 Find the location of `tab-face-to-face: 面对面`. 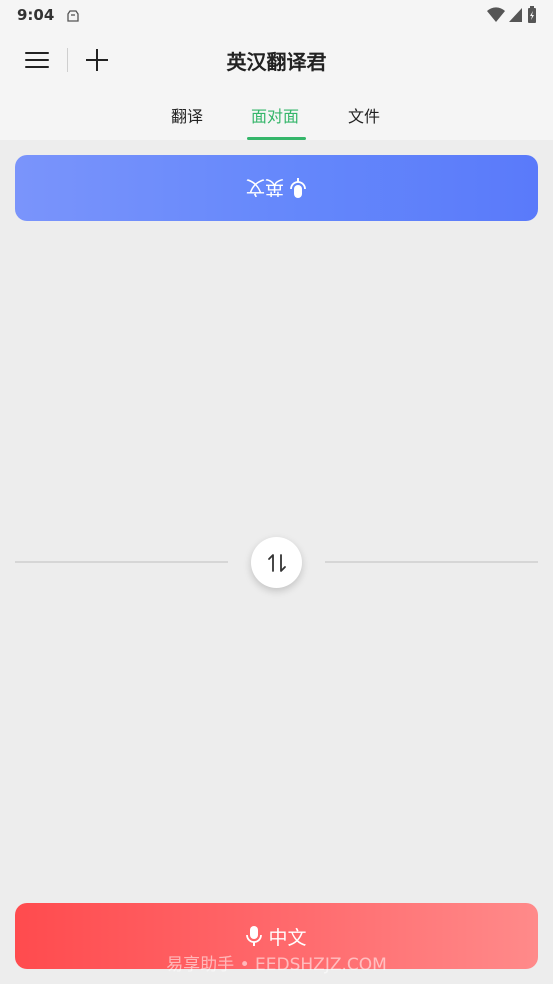

tab-face-to-face: 面对面 is located at coordinates (275, 115).